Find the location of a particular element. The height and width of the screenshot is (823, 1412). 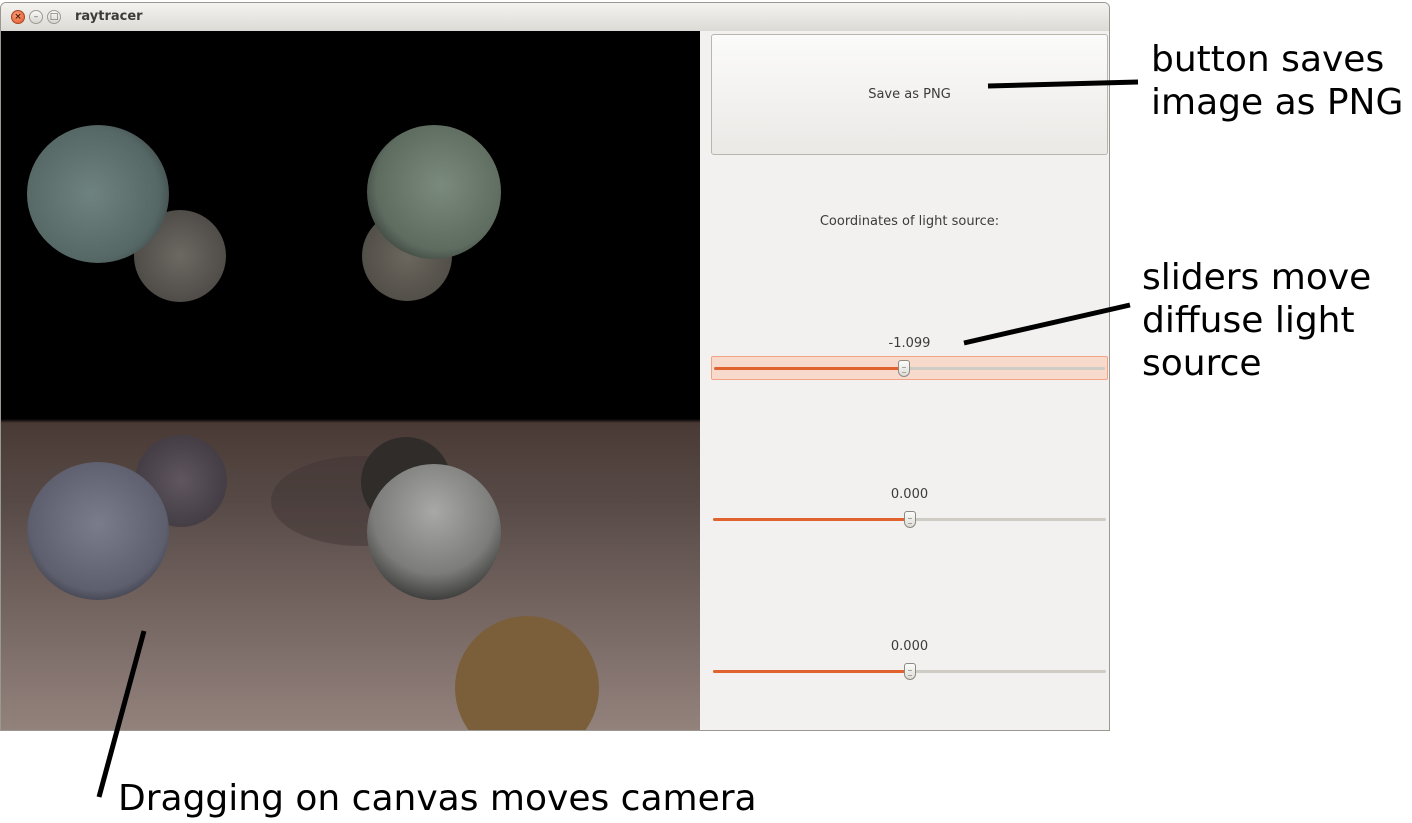

canvas-pointer-line is located at coordinates (121, 714).